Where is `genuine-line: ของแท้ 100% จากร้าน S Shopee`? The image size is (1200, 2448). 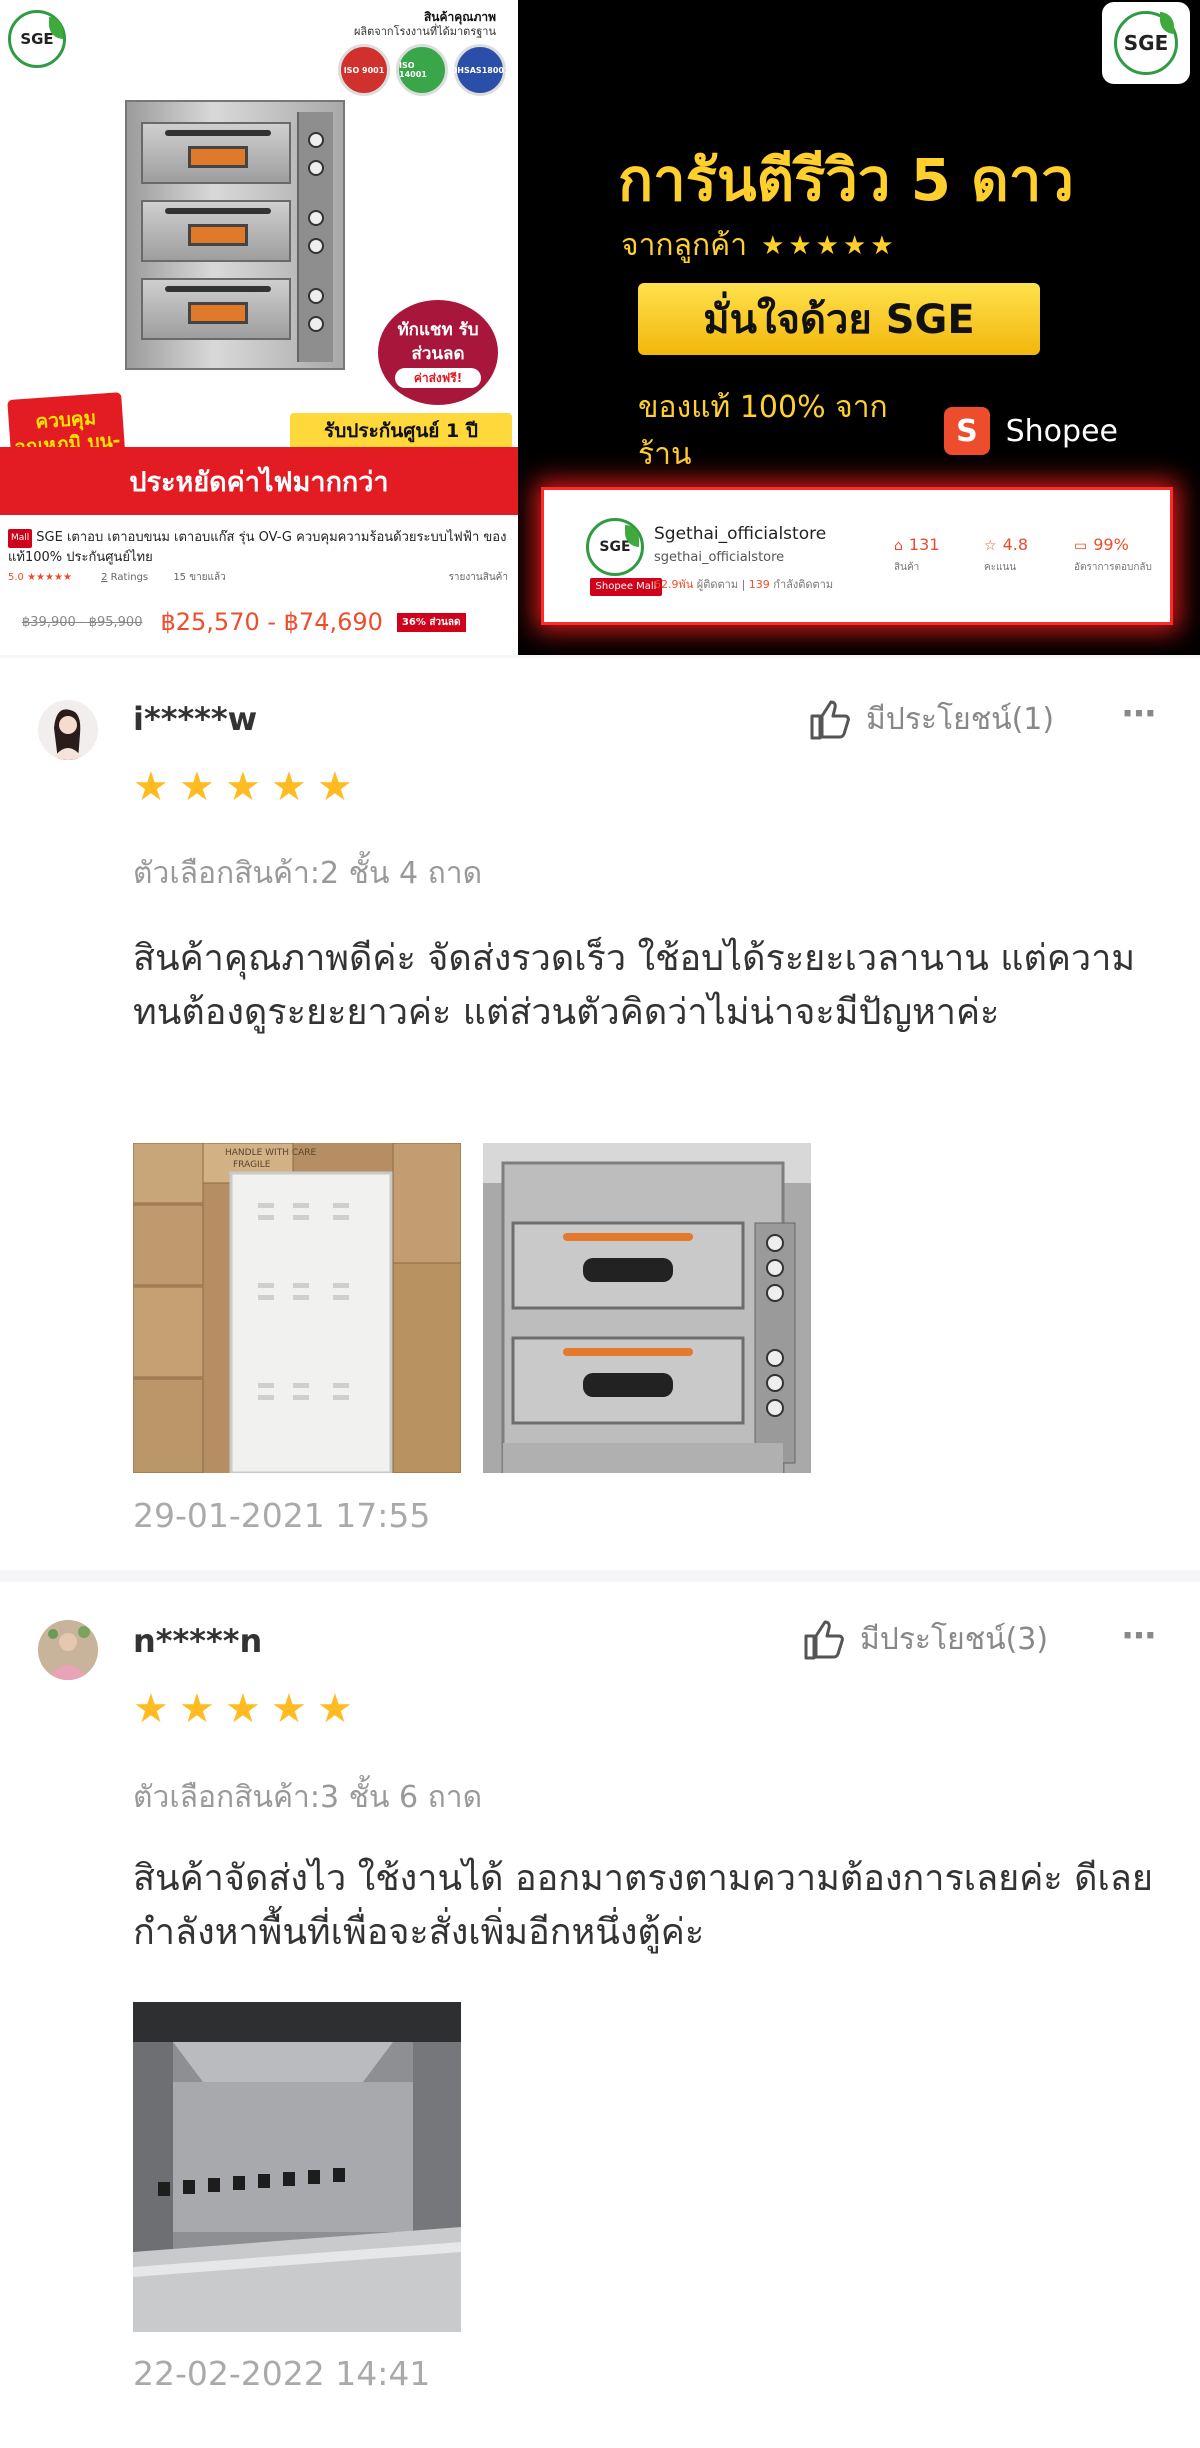 genuine-line: ของแท้ 100% จากร้าน S Shopee is located at coordinates (878, 431).